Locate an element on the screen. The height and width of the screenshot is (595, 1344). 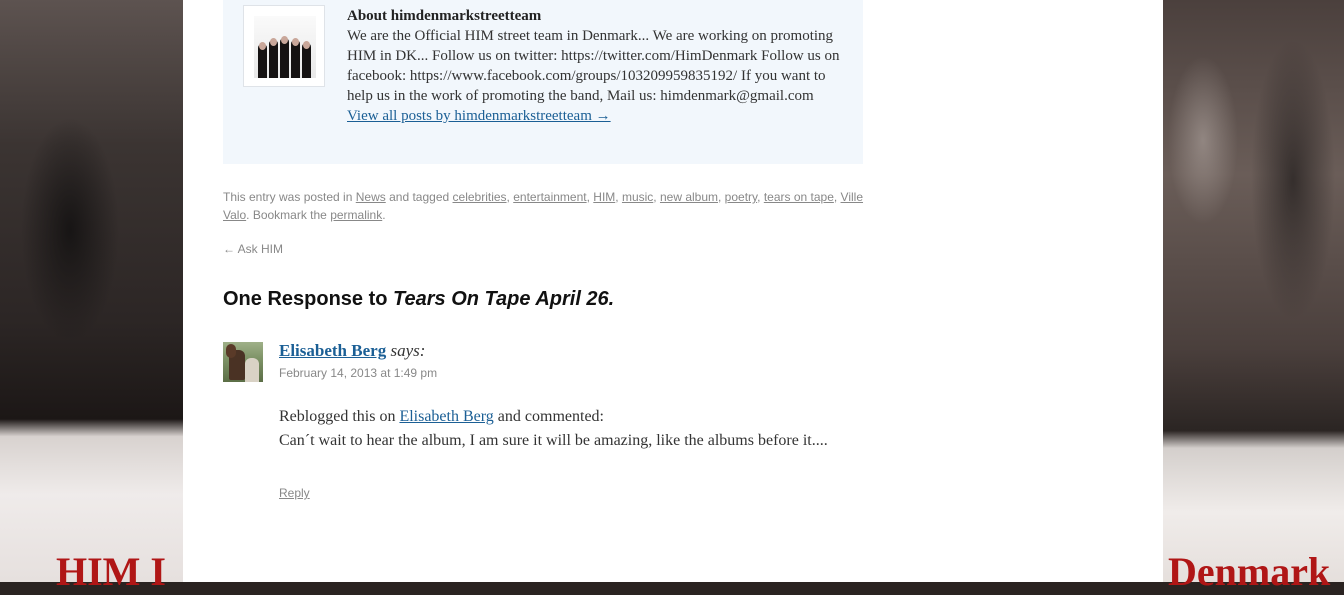
permalink-link: permalink is located at coordinates (356, 215).